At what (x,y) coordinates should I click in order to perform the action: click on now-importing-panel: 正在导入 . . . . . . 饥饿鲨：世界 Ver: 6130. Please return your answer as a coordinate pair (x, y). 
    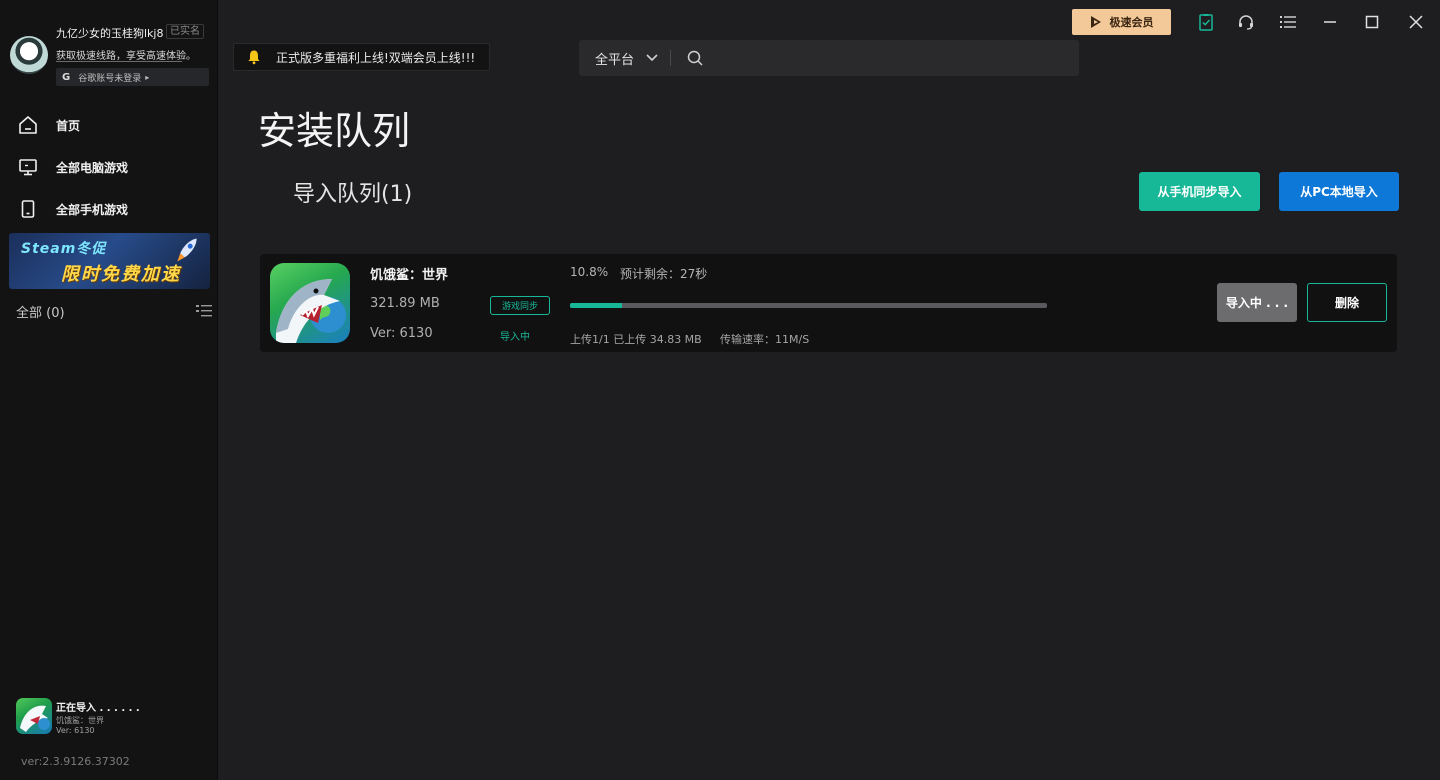
    Looking at the image, I should click on (111, 718).